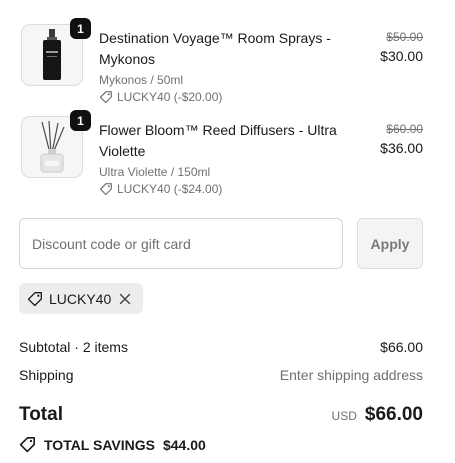 The width and height of the screenshot is (455, 463). I want to click on shipping-label: Shipping, so click(46, 375).